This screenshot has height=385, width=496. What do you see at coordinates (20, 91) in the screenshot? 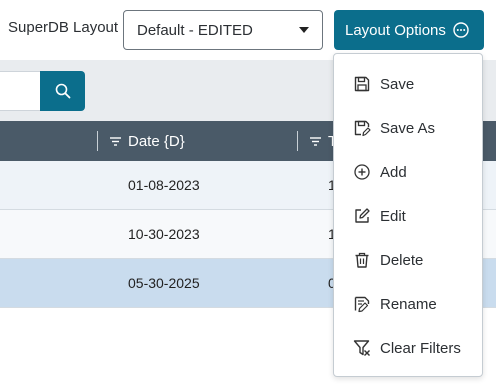
I see `search-input` at bounding box center [20, 91].